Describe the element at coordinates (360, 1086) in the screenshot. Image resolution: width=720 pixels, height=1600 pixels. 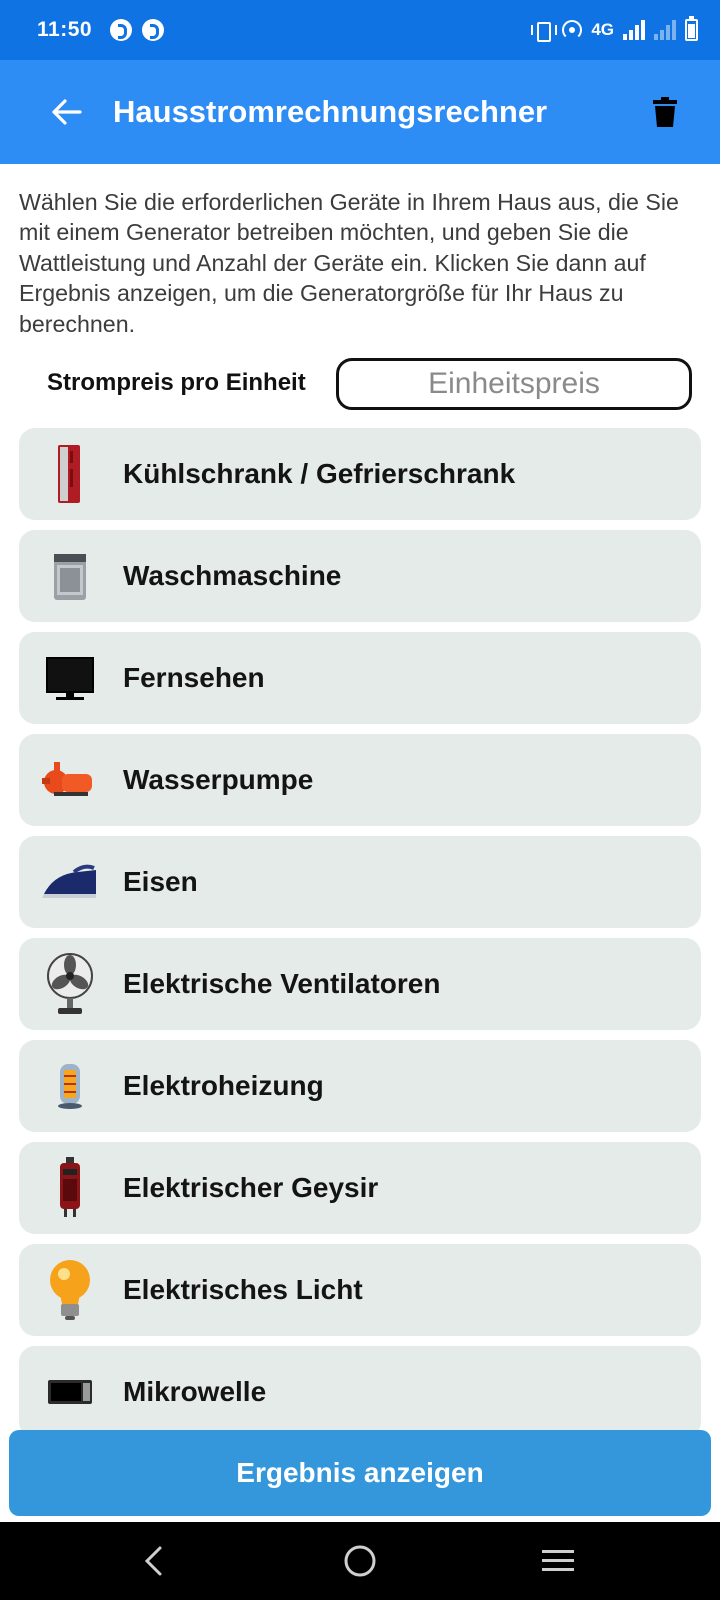
I see `appliance-item-heater: Elektroheizung` at that location.